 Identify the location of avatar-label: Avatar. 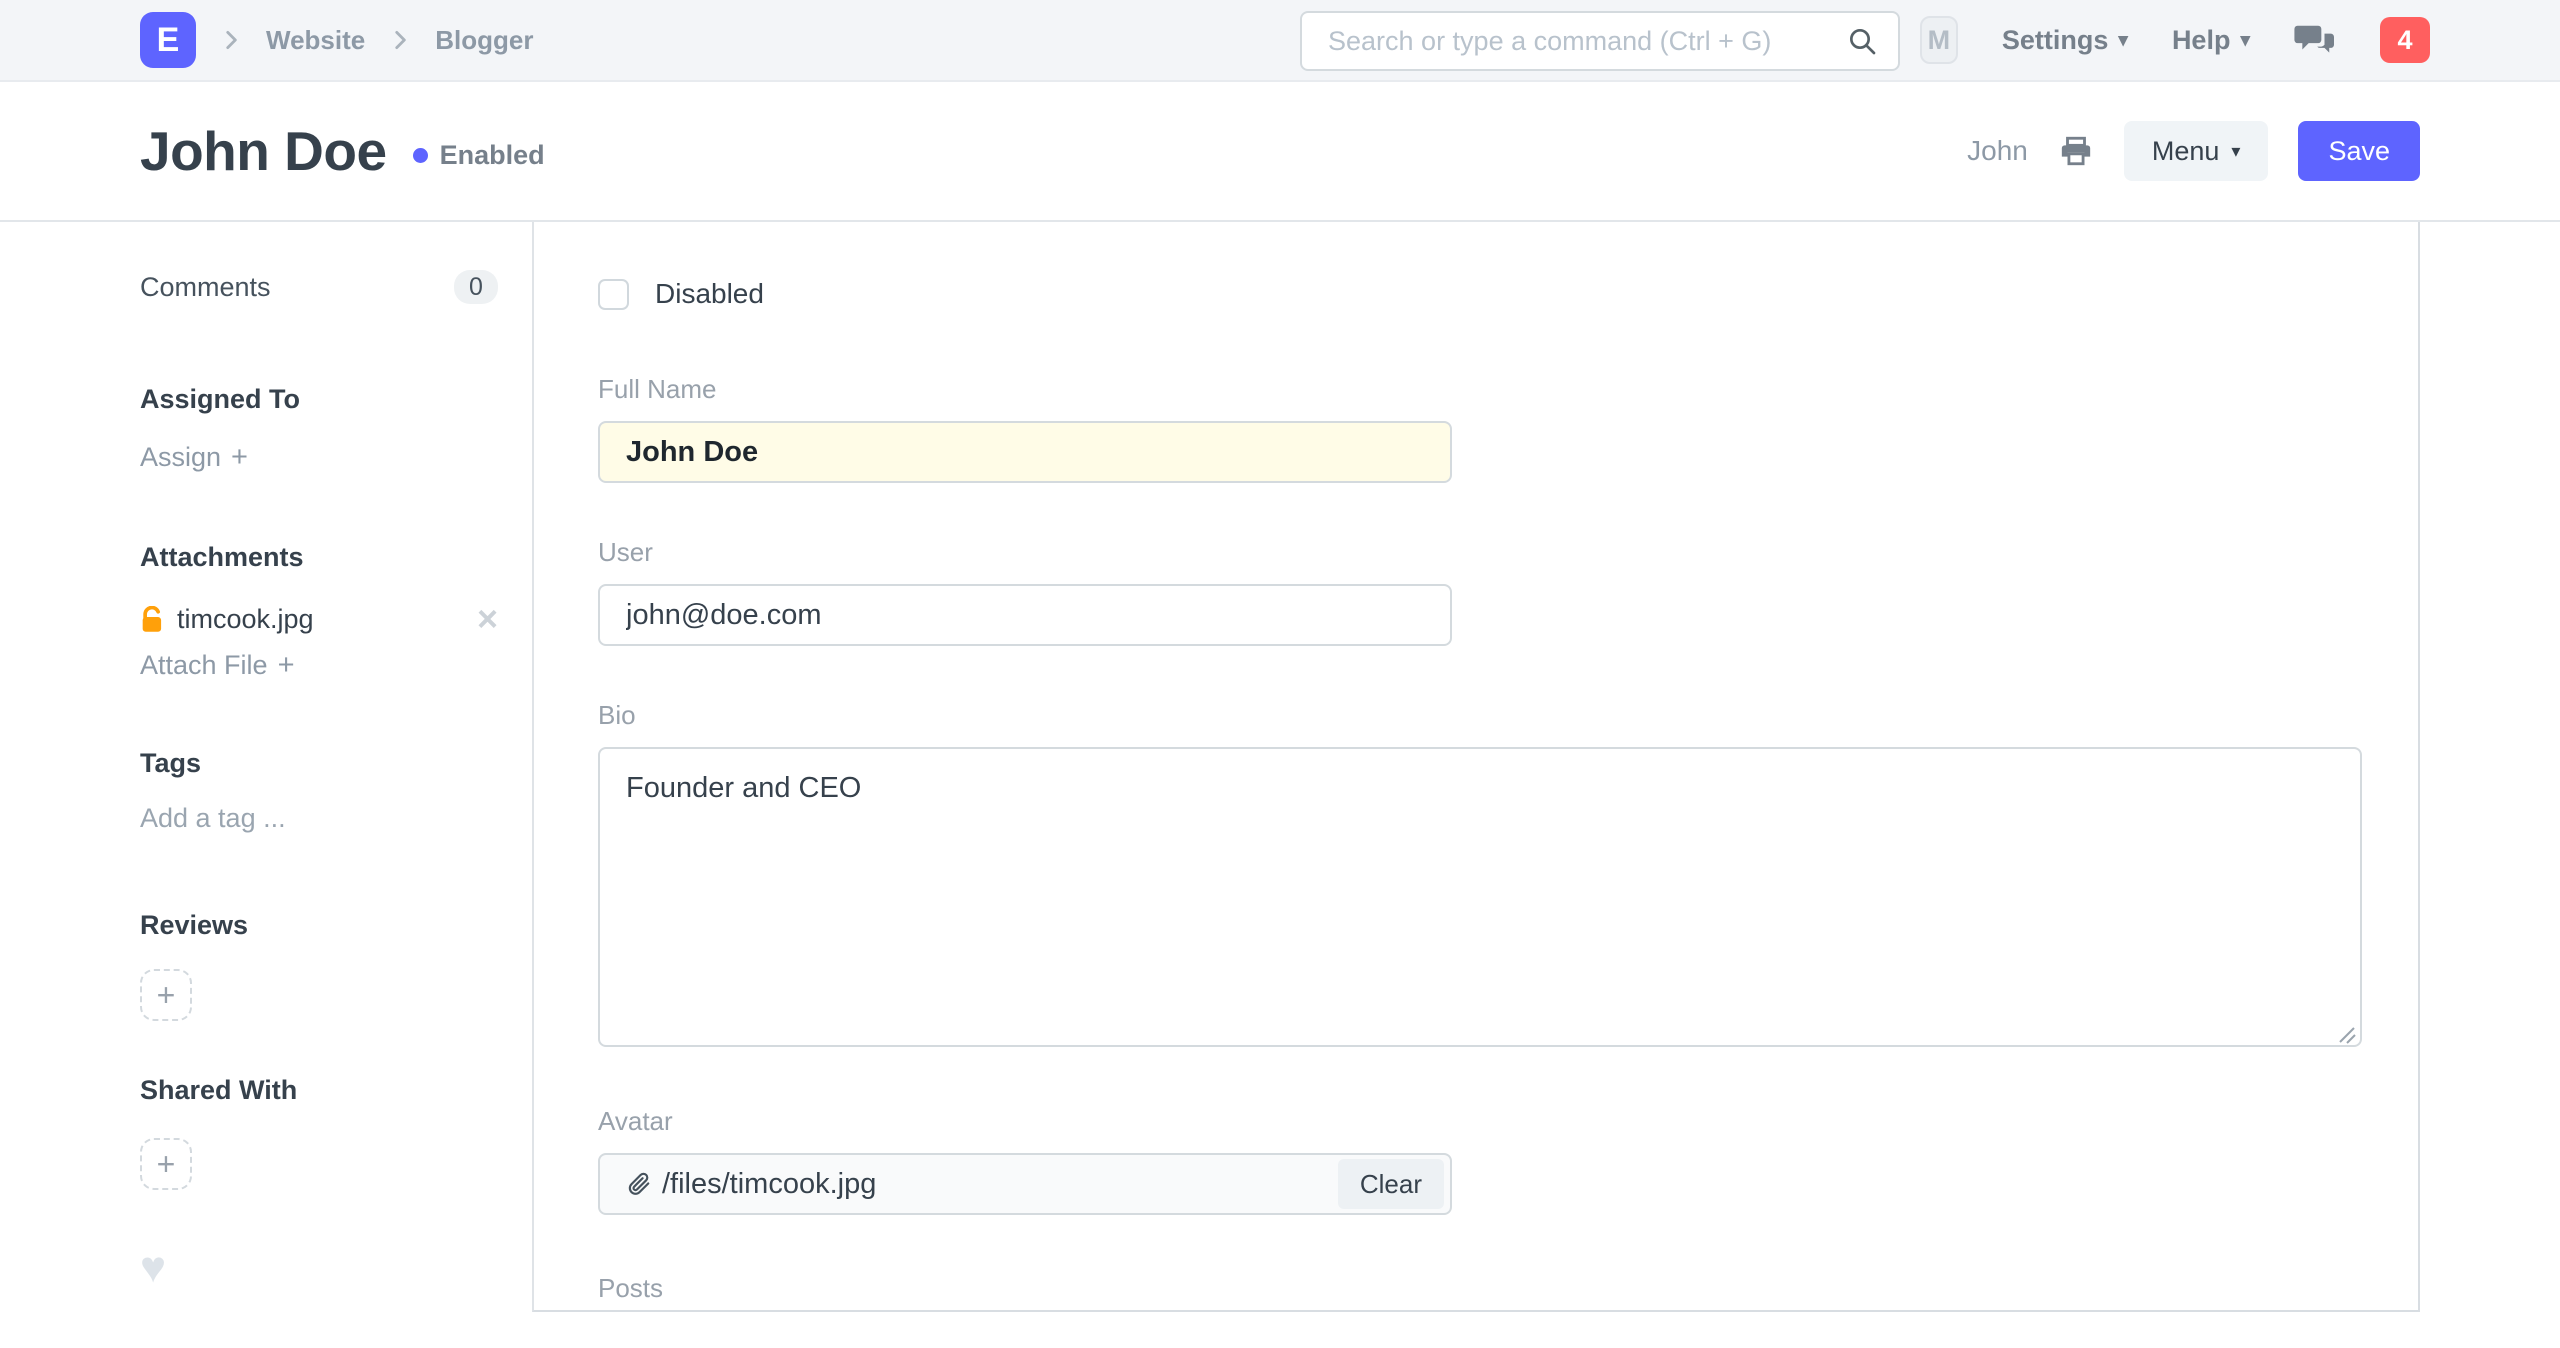
(635, 1121).